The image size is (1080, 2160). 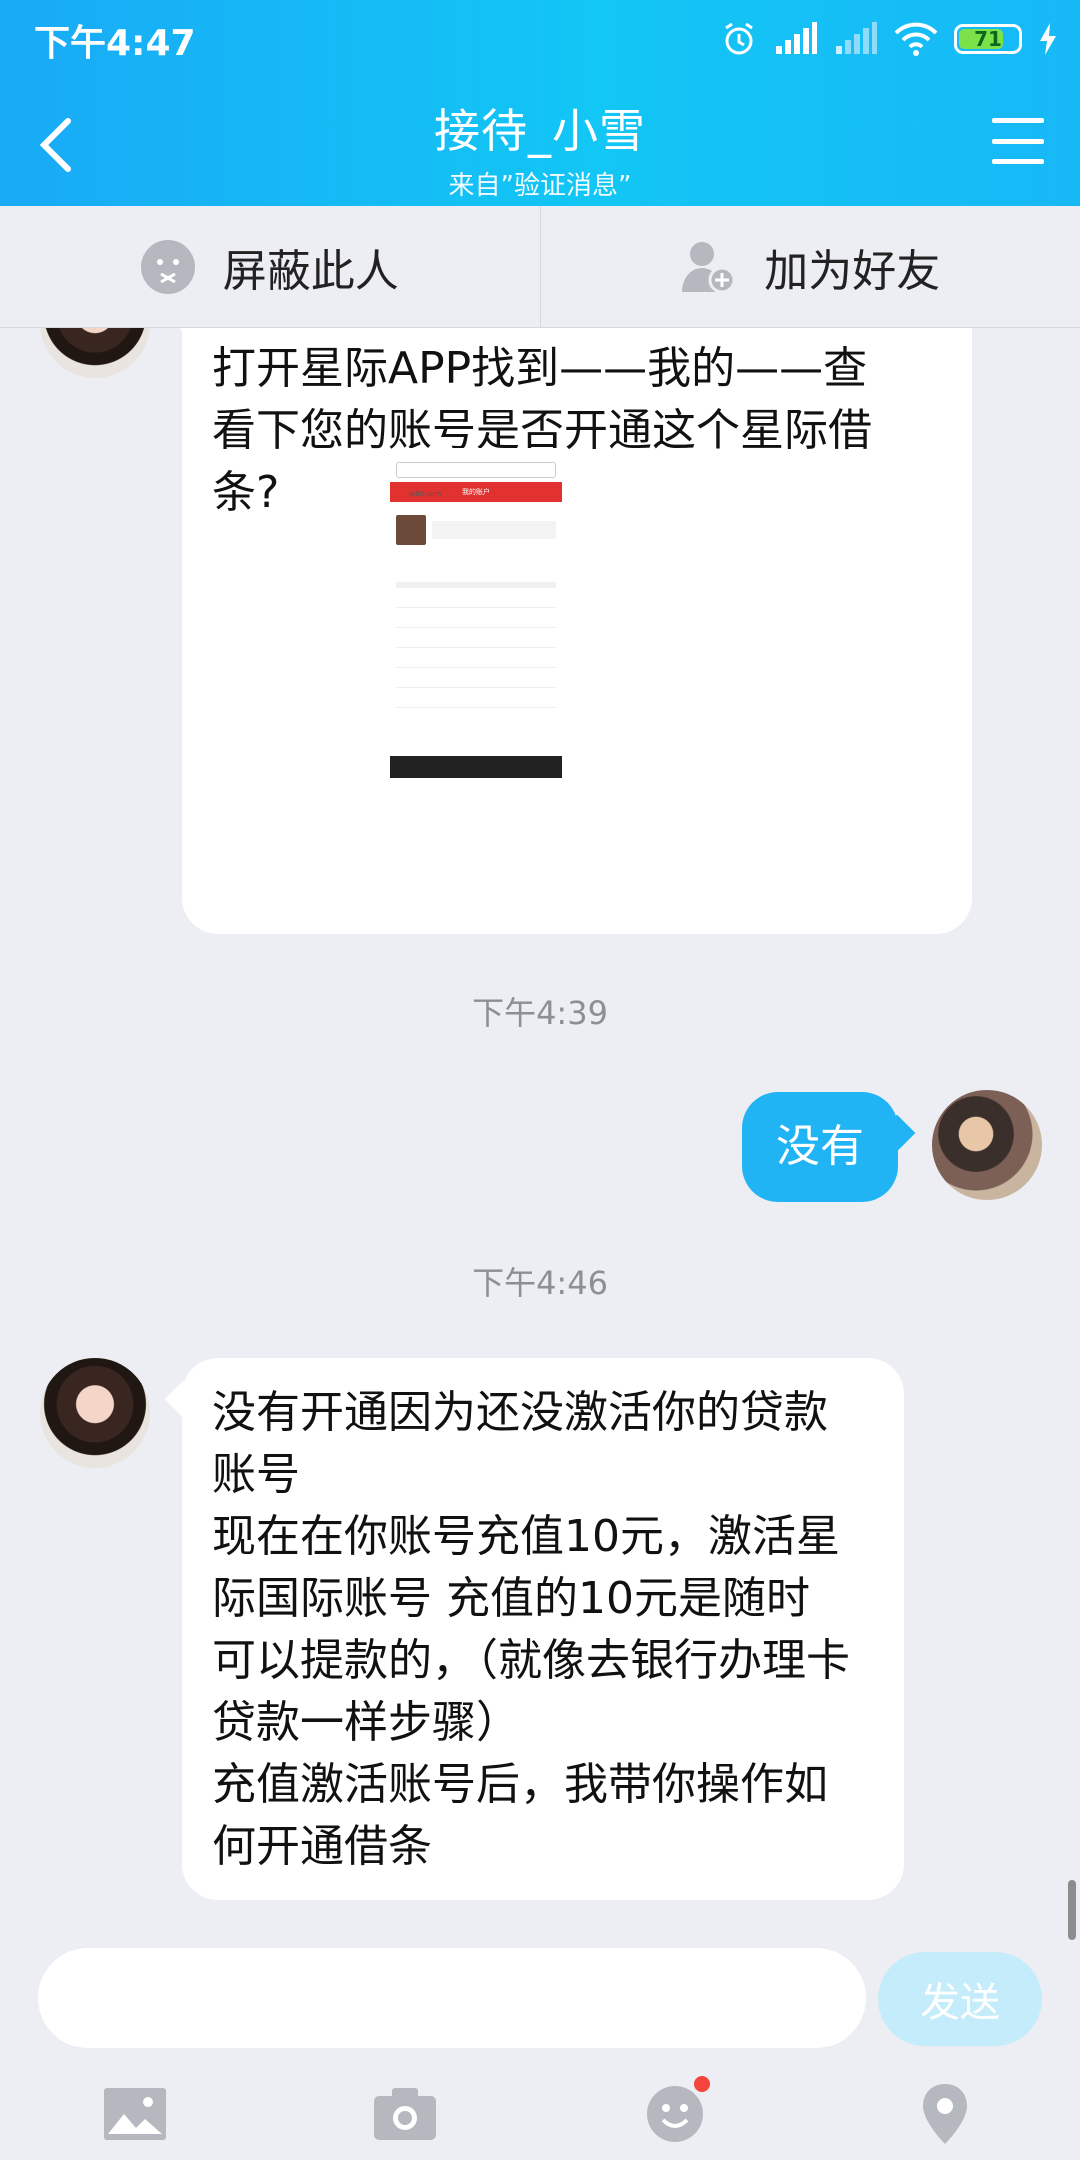 I want to click on emoji-icon, so click(x=675, y=2114).